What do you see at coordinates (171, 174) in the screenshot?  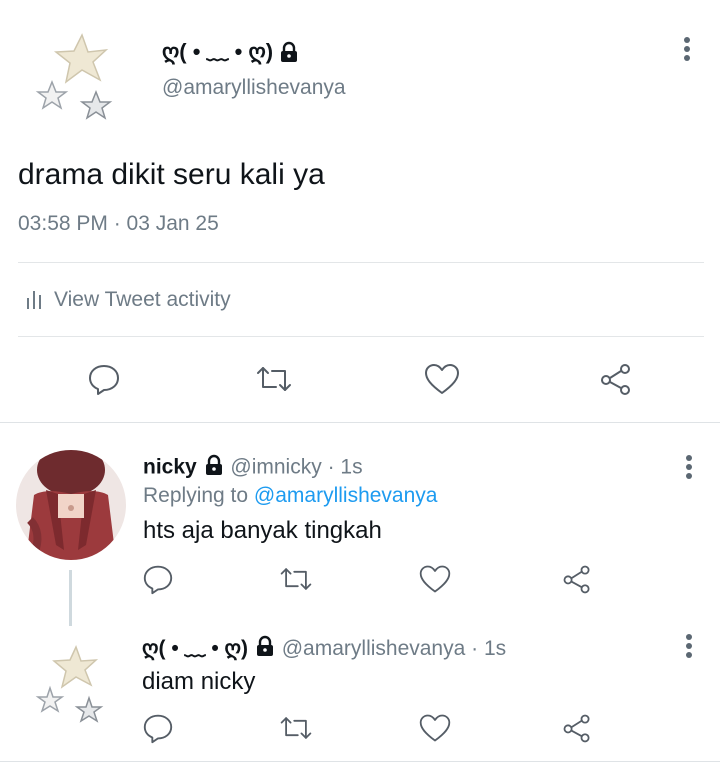 I see `main-tweet-text: drama dikit seru kali ya` at bounding box center [171, 174].